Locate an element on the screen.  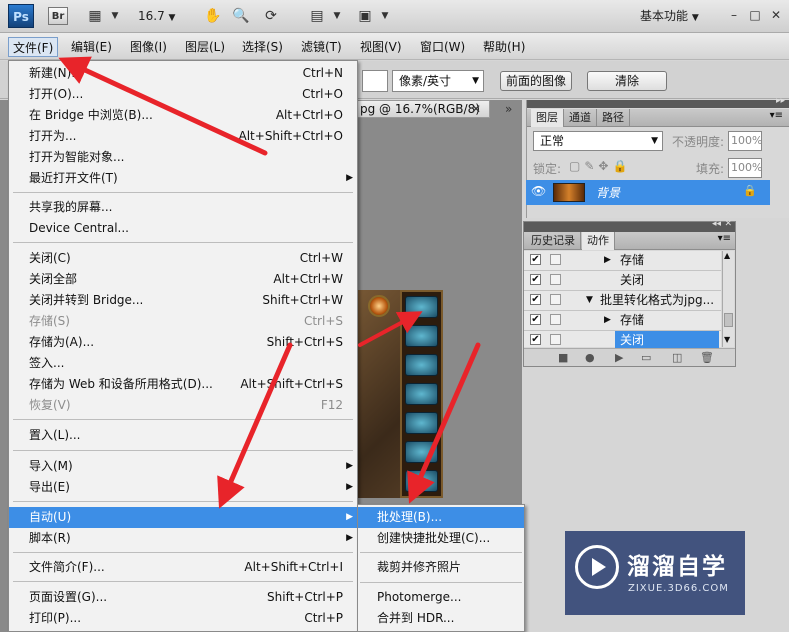
arrow-to-automate is located at coordinates (255, 425).